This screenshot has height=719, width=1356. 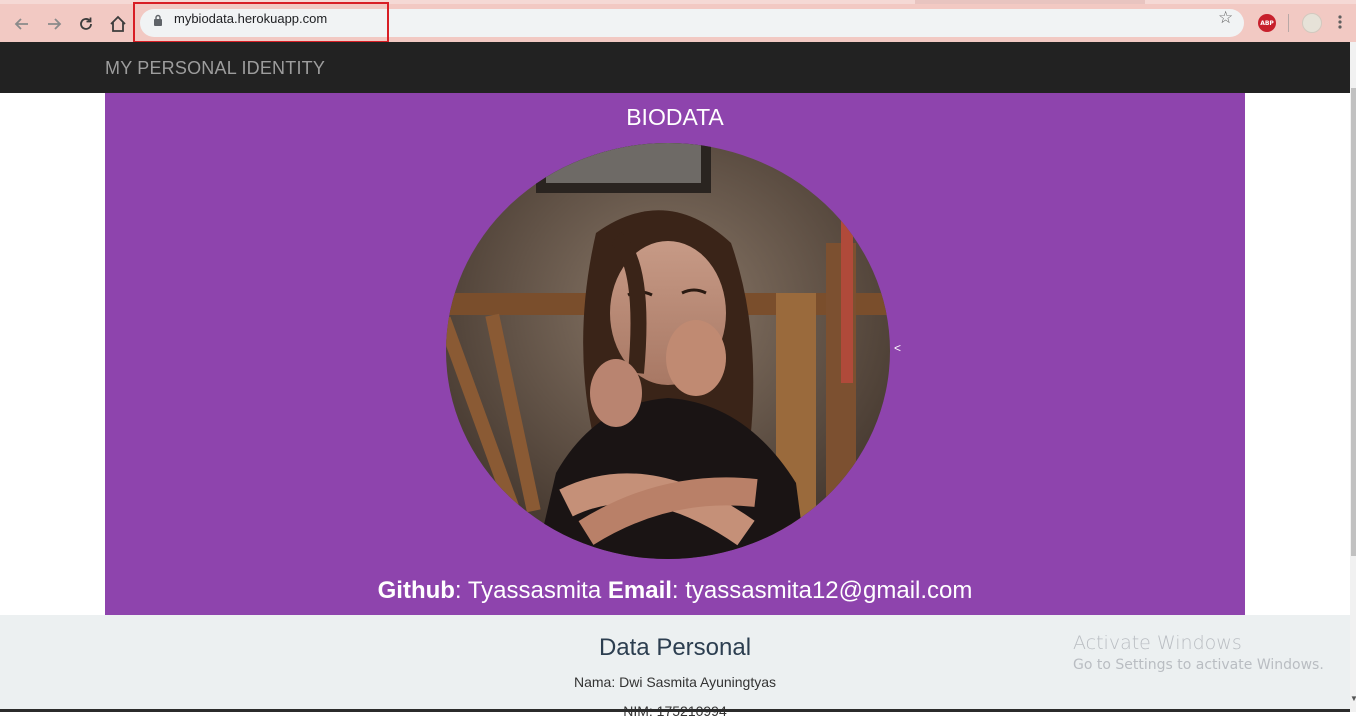 What do you see at coordinates (1340, 22) in the screenshot?
I see `menu-kebab-icon` at bounding box center [1340, 22].